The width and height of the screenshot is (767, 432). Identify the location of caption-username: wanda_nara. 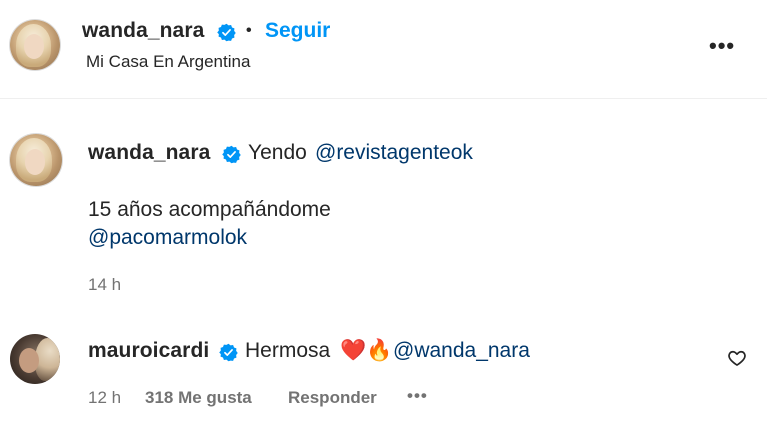
(149, 153).